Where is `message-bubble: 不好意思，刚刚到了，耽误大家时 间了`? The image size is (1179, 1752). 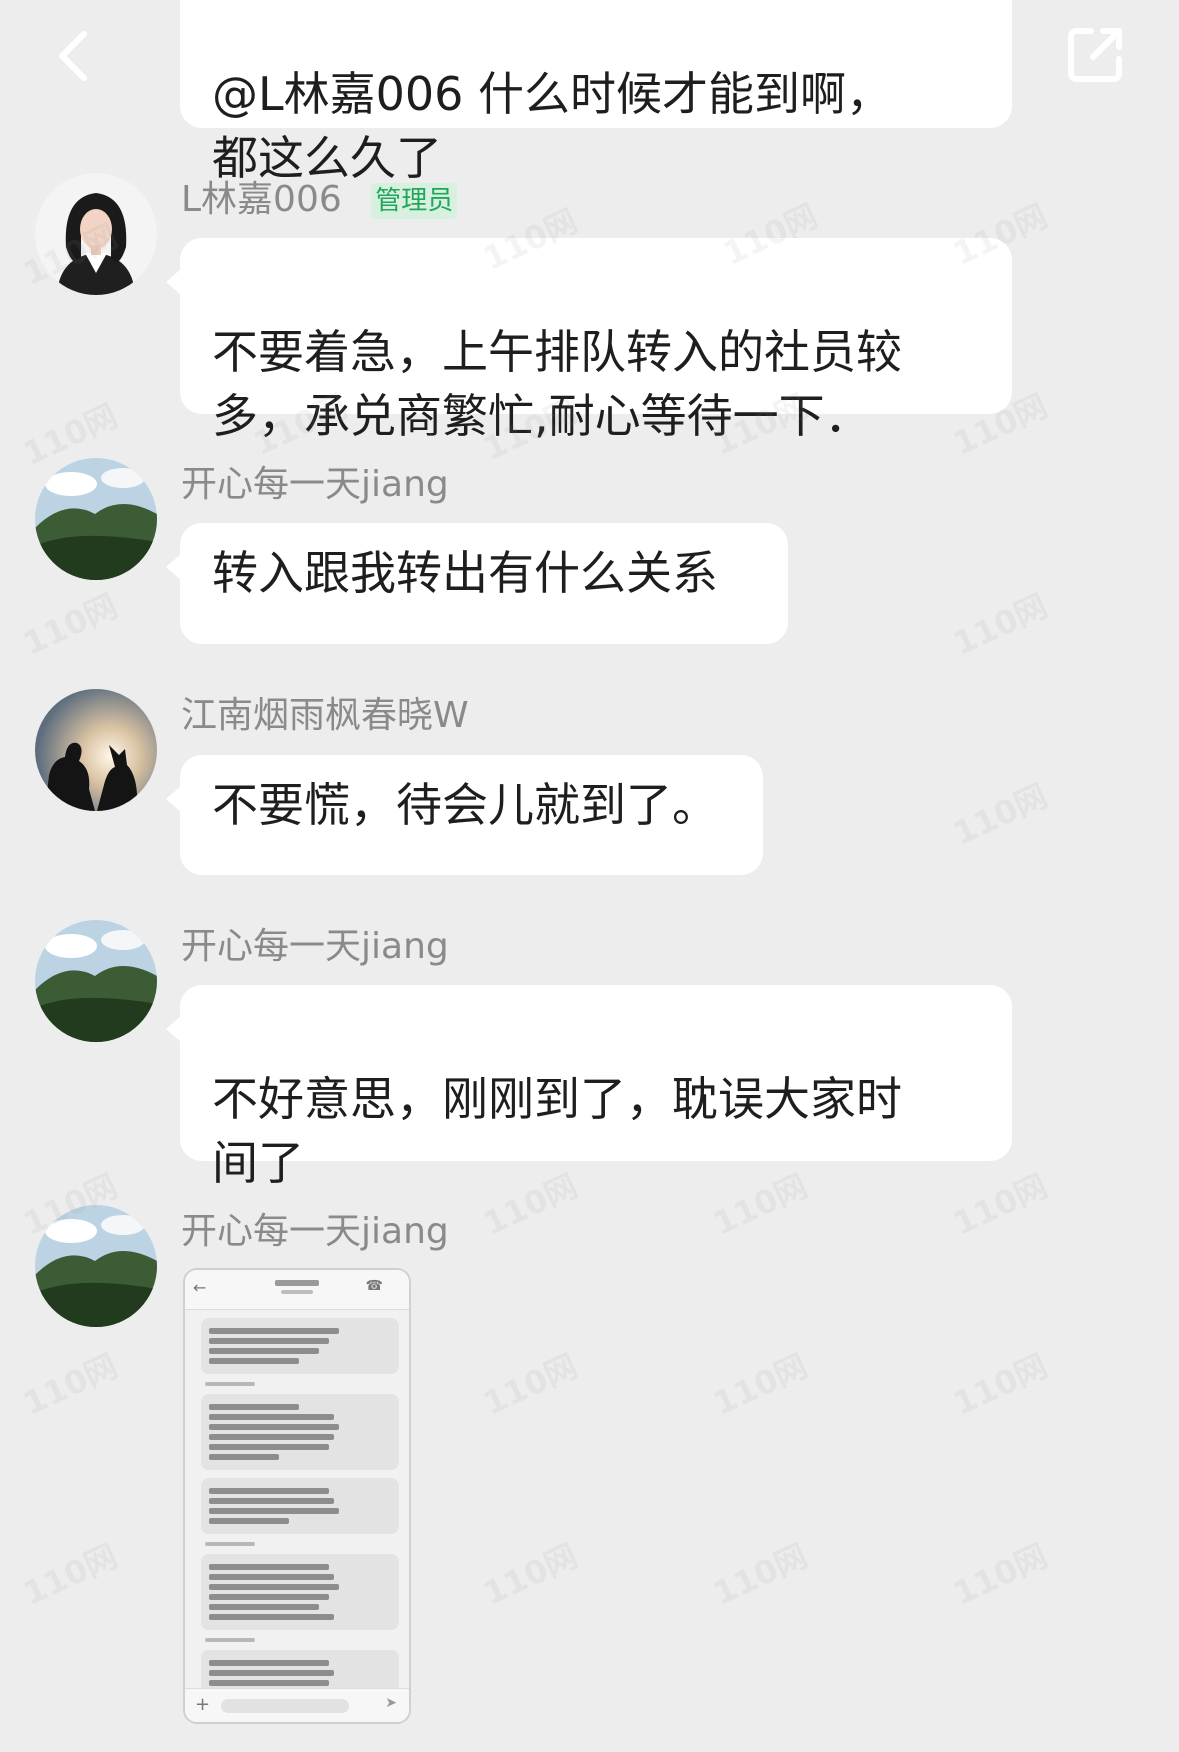
message-bubble: 不好意思，刚刚到了，耽误大家时 间了 is located at coordinates (589, 1087).